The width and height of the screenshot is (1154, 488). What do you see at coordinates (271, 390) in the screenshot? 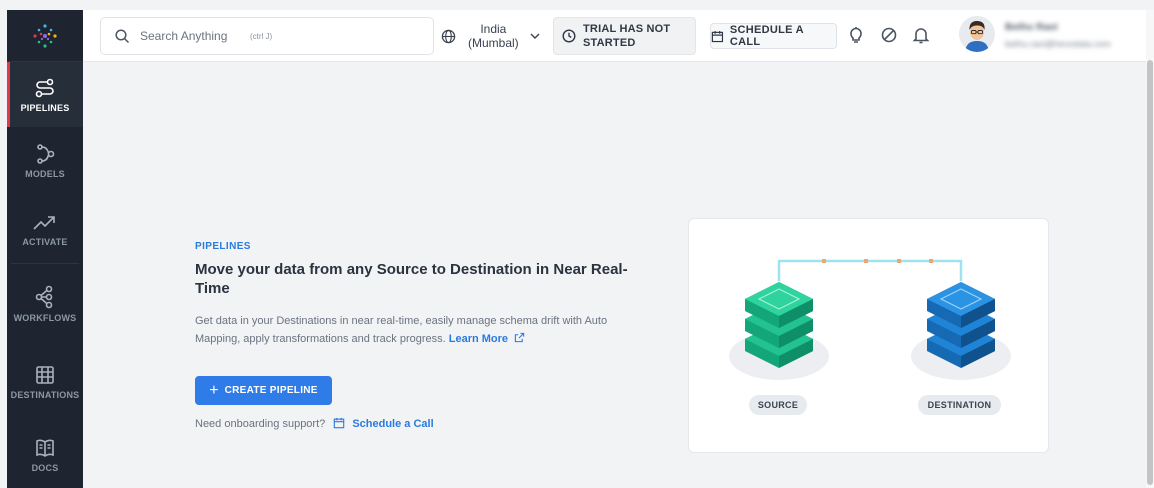
I see `create-pipeline-label: CREATE PIPELINE` at bounding box center [271, 390].